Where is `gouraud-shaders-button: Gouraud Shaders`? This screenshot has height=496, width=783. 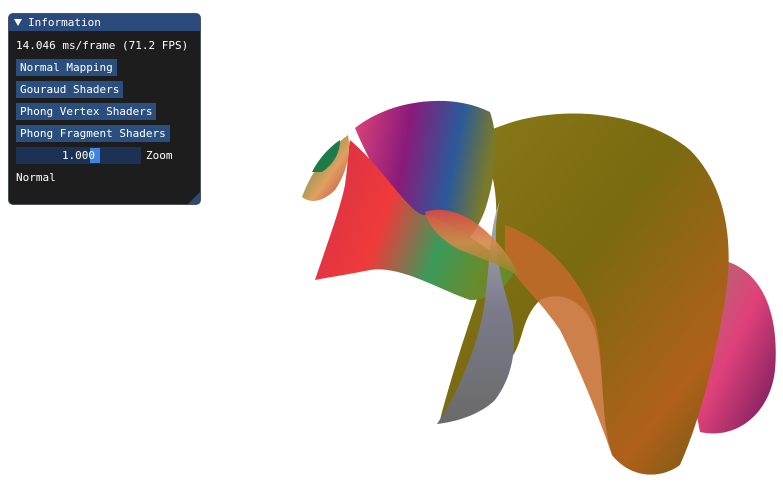 gouraud-shaders-button: Gouraud Shaders is located at coordinates (70, 89).